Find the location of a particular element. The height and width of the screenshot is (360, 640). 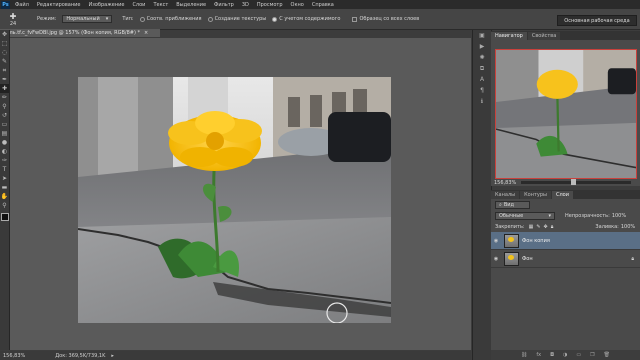

history-panel-icon: ▣ is located at coordinates (482, 35).